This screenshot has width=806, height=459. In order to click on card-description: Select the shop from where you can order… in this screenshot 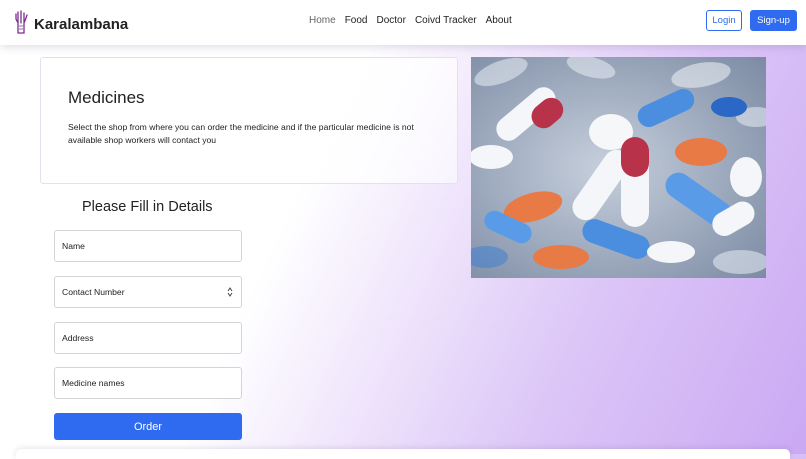, I will do `click(241, 133)`.